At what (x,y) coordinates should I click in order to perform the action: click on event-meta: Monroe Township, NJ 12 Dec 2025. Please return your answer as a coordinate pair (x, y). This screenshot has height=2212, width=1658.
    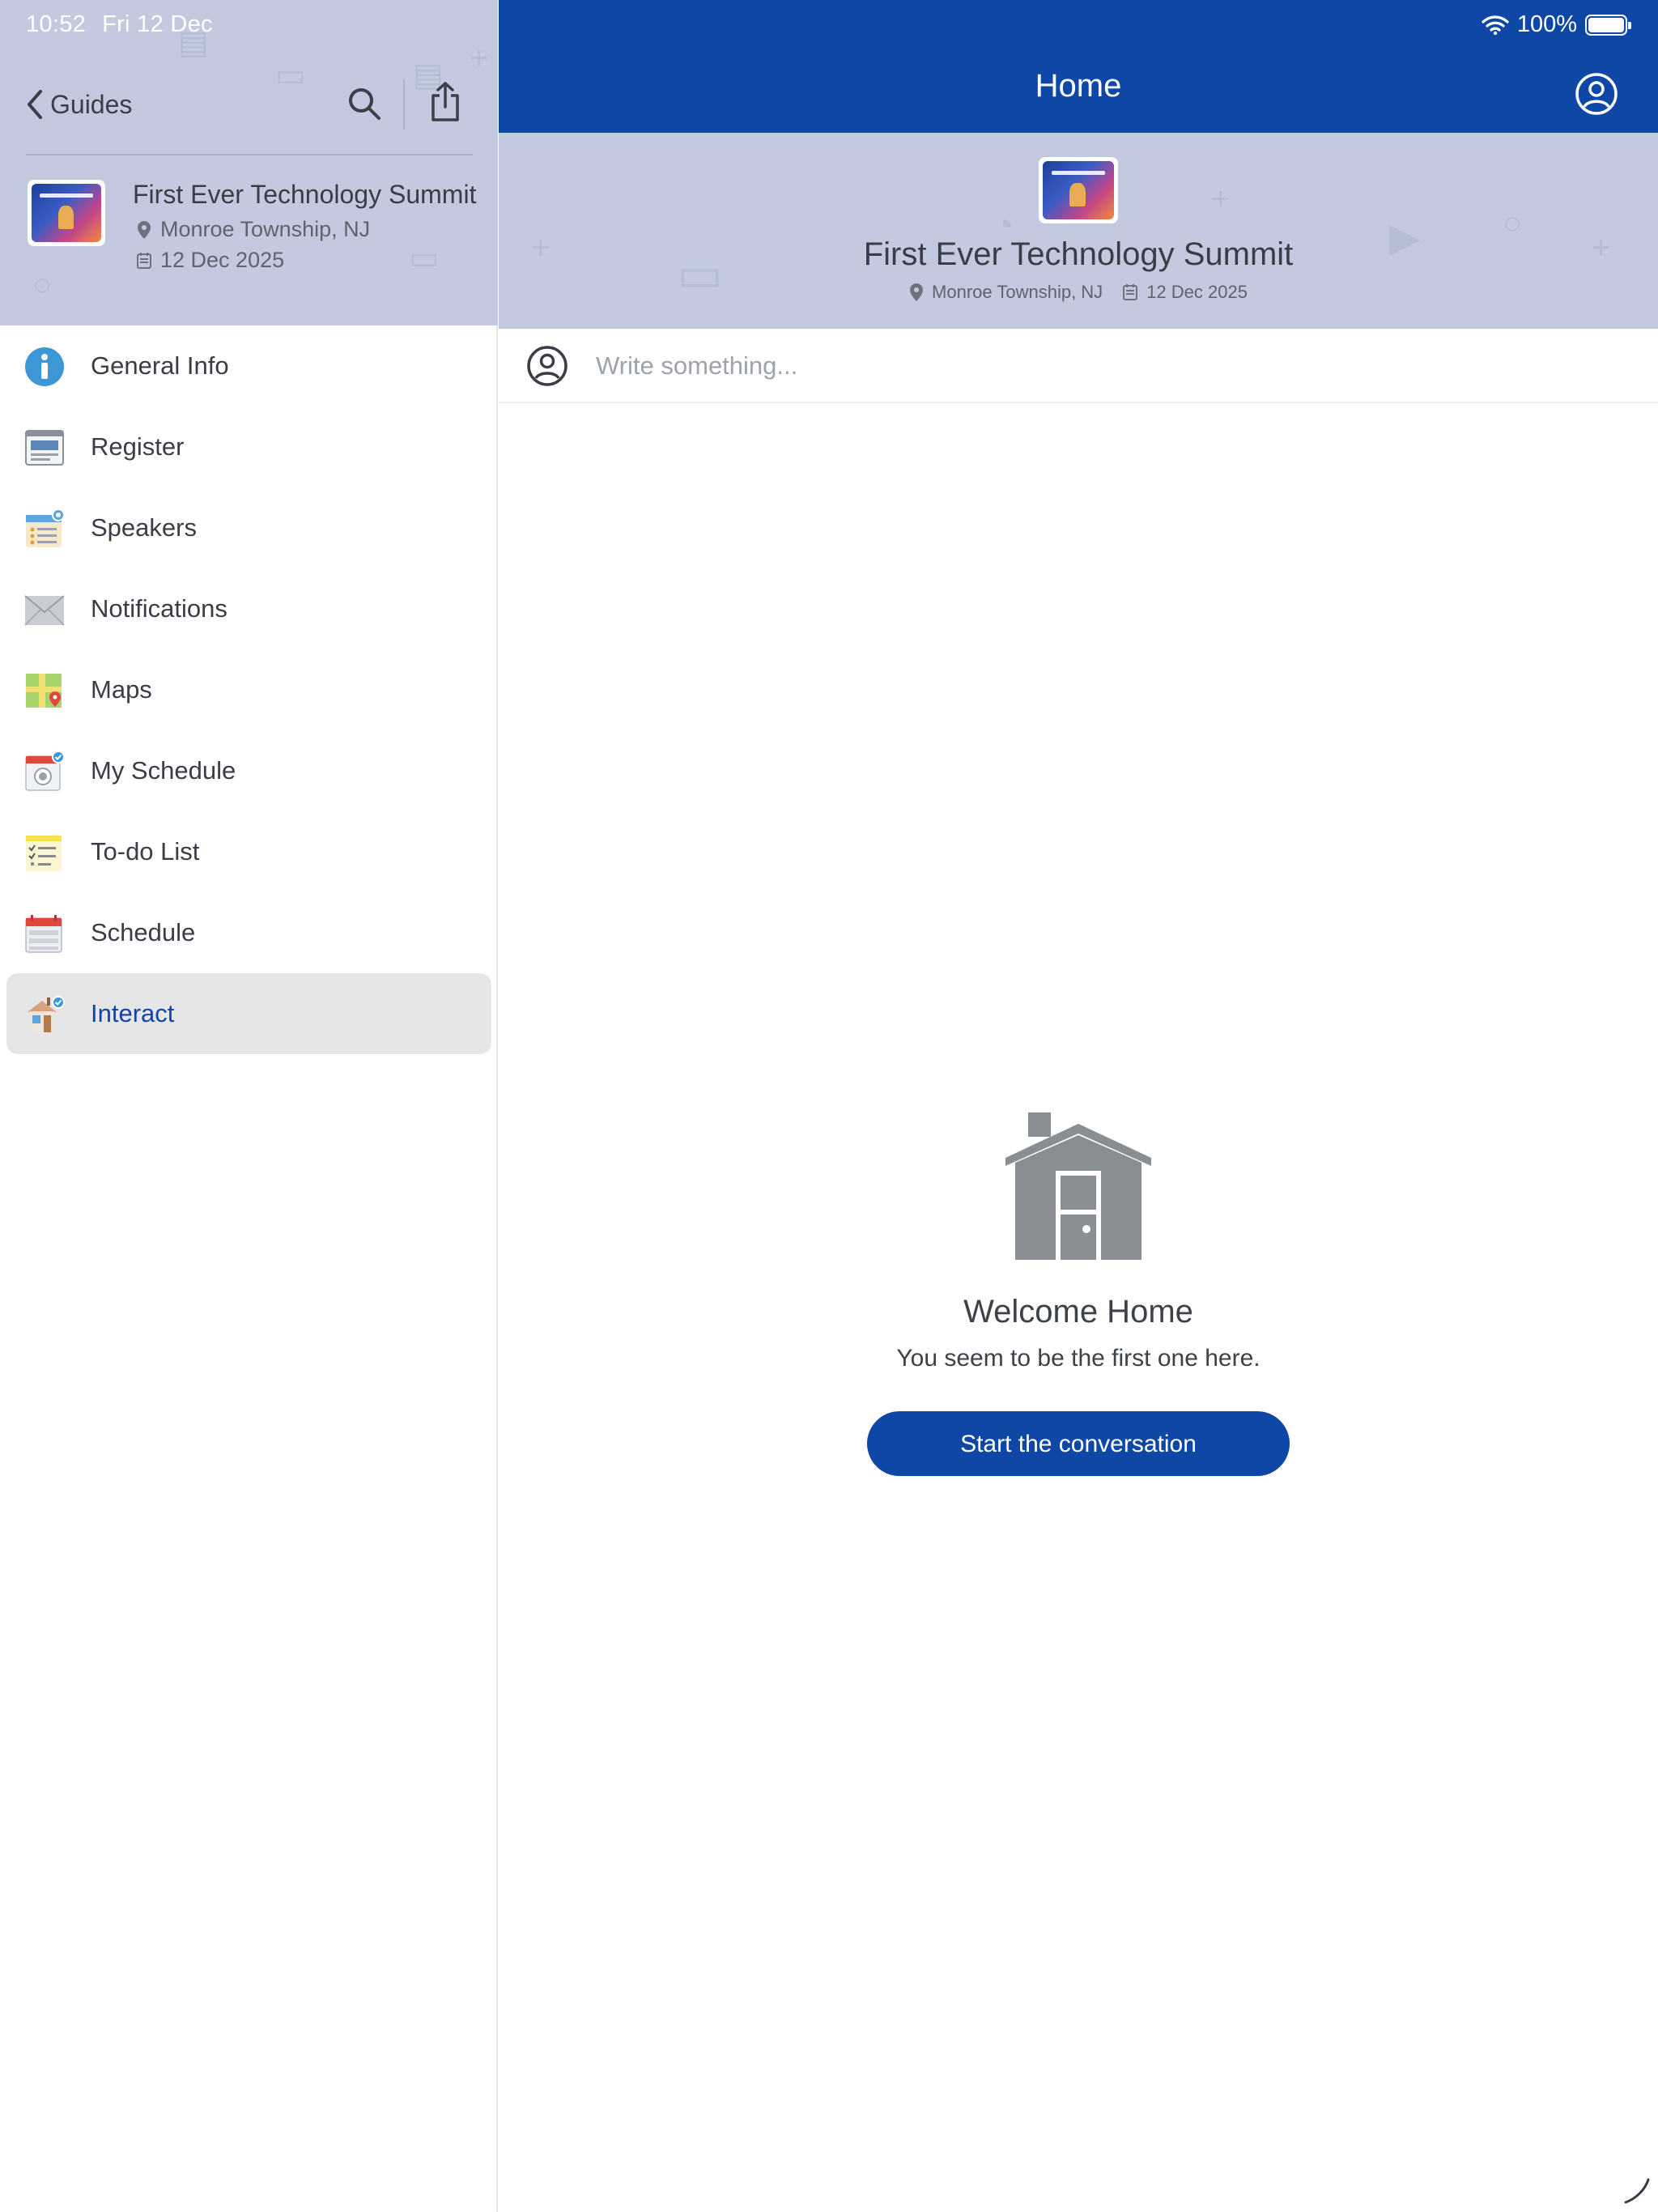
    Looking at the image, I should click on (1078, 293).